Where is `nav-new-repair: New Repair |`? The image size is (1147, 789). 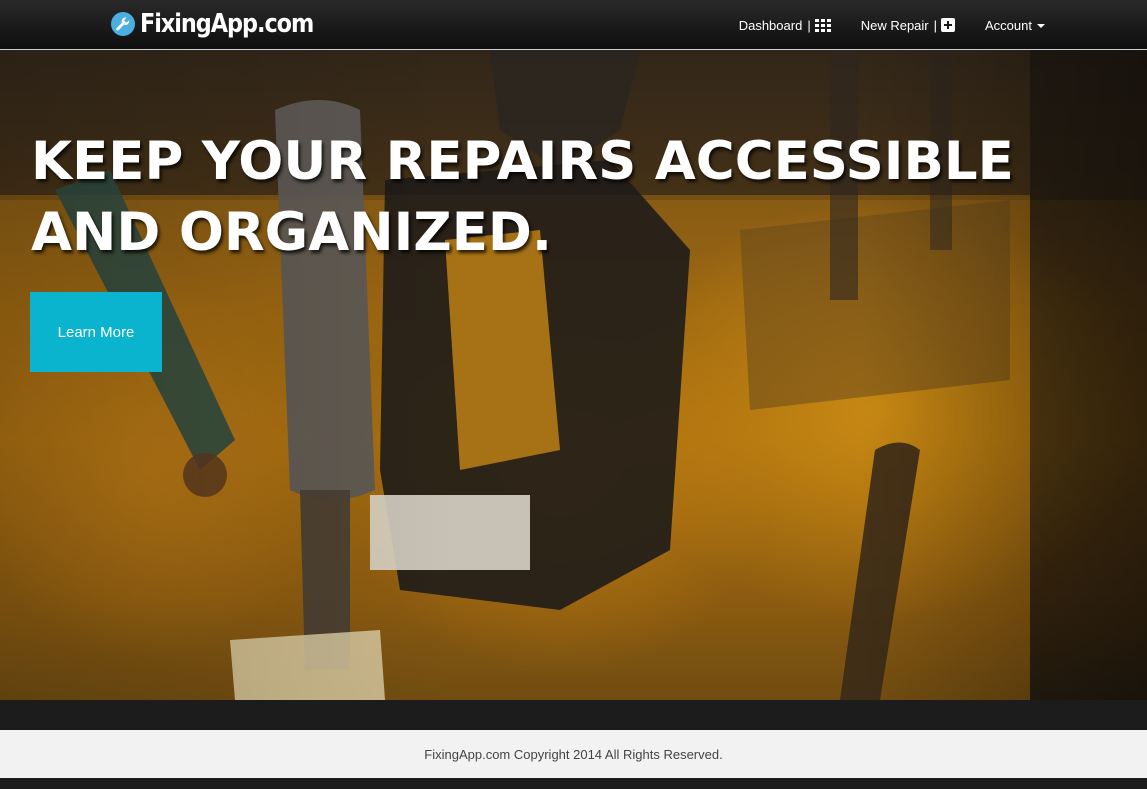
nav-new-repair: New Repair | is located at coordinates (908, 25).